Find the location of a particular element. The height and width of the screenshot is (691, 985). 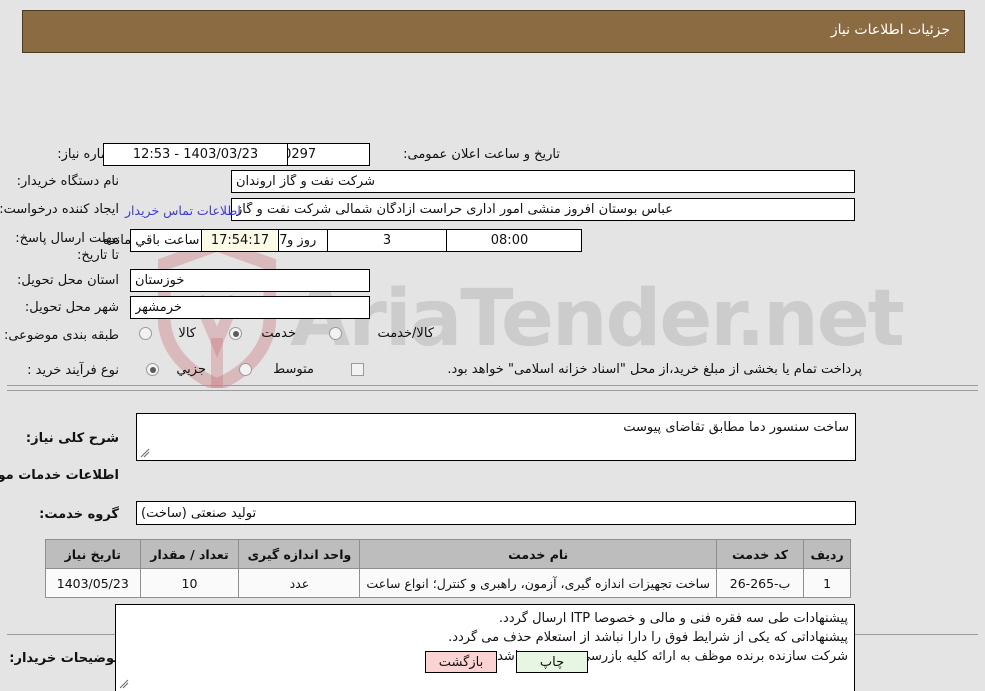

th-row: ردیف is located at coordinates (827, 554).